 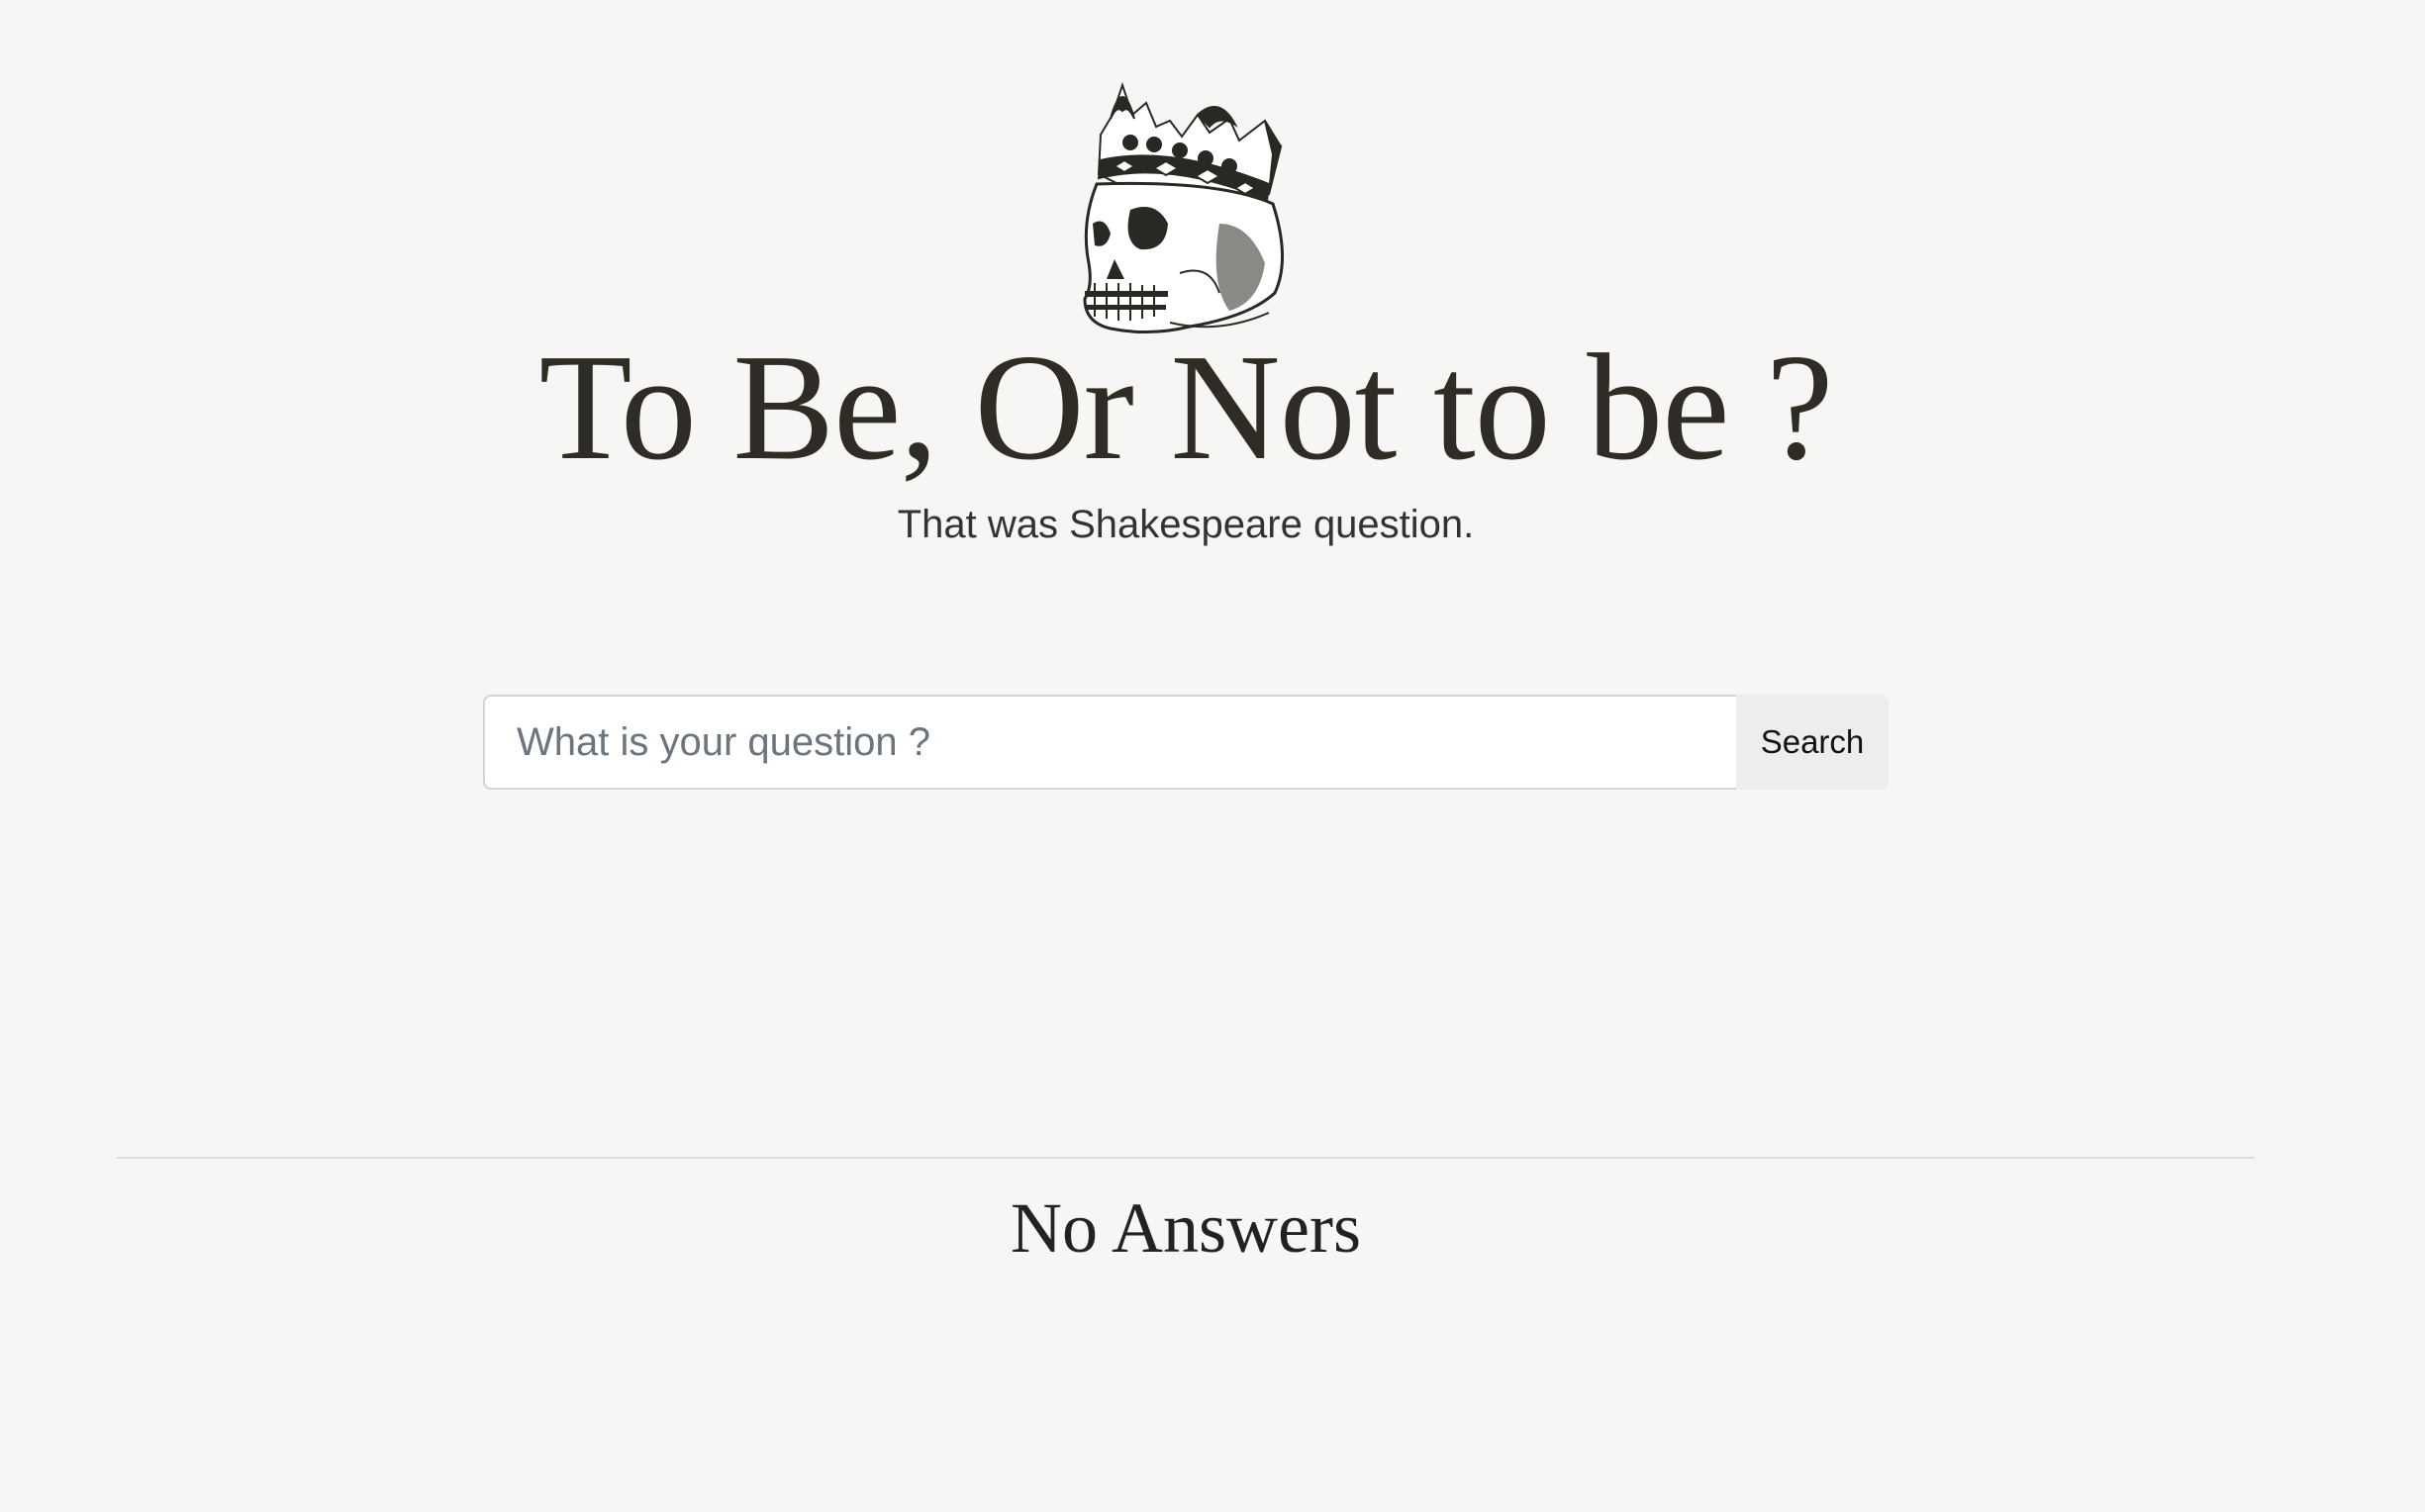 I want to click on search-form: Search, so click(x=1186, y=742).